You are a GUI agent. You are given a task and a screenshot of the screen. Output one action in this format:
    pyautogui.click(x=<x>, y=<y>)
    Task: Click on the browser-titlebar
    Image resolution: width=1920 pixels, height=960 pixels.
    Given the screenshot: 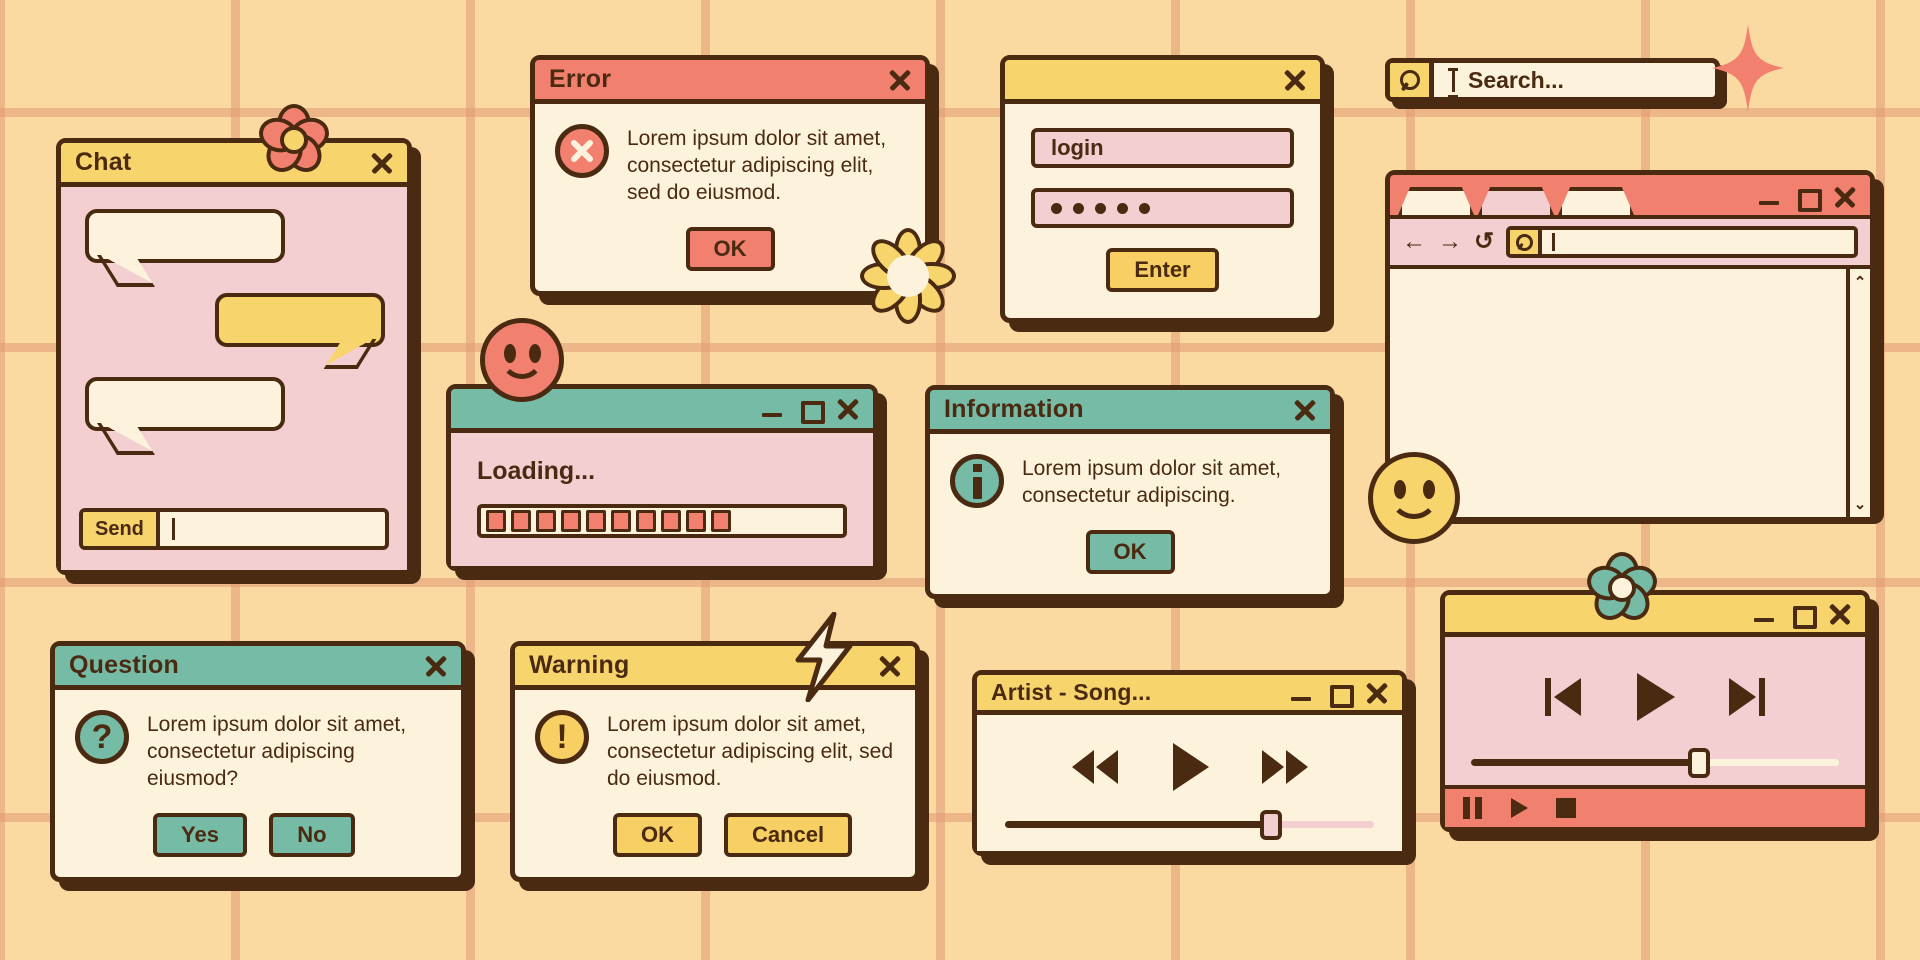 What is the action you would take?
    pyautogui.click(x=1630, y=195)
    